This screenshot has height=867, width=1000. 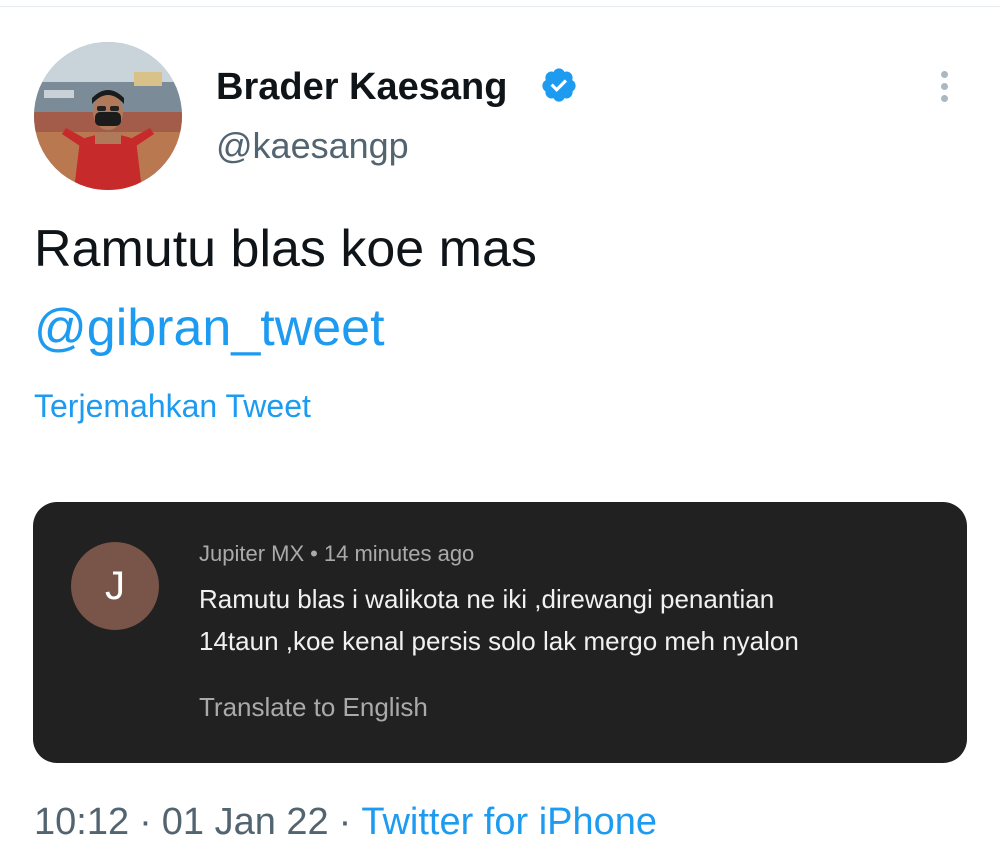 What do you see at coordinates (500, 6) in the screenshot?
I see `top-divider` at bounding box center [500, 6].